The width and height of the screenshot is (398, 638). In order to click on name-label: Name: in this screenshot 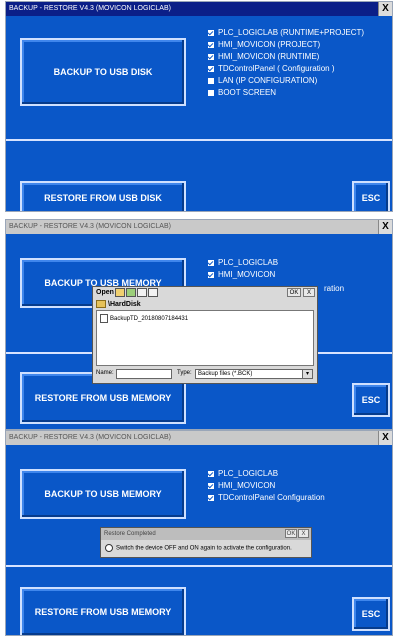, I will do `click(105, 373)`.